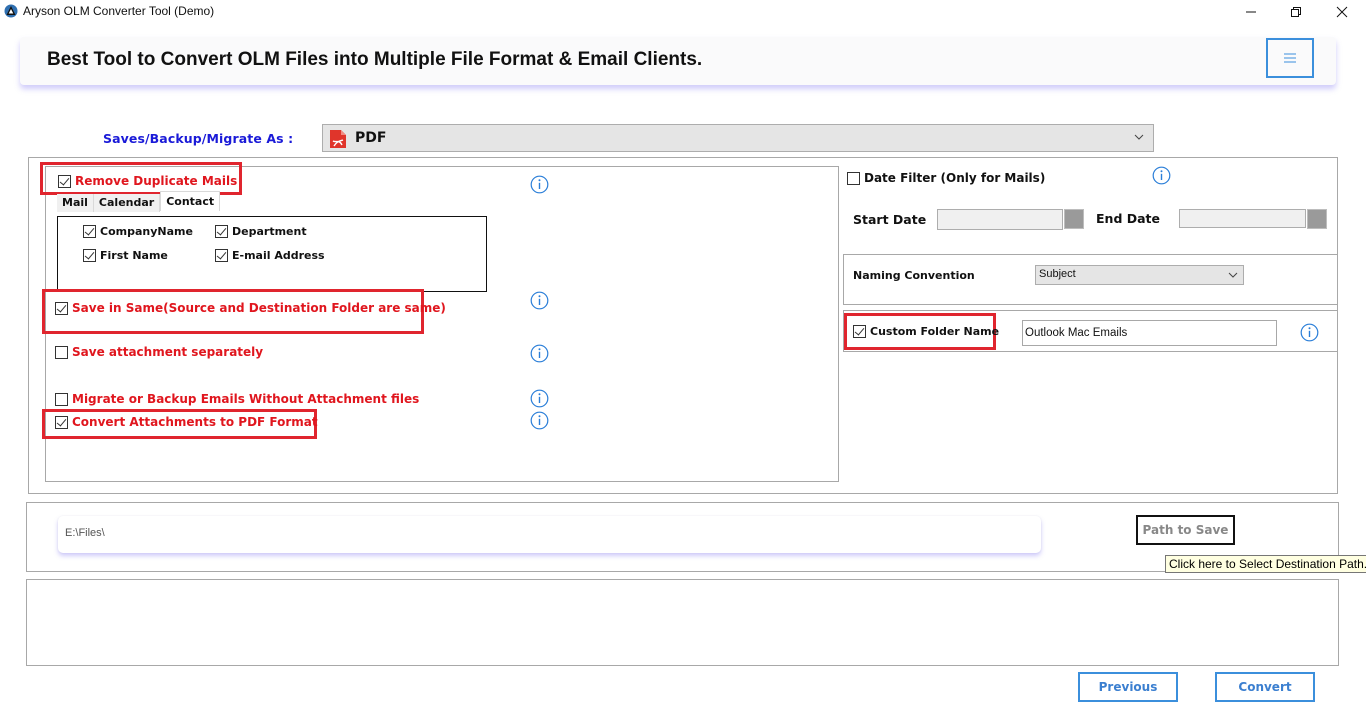 The height and width of the screenshot is (728, 1366). I want to click on tab-contact: Contact, so click(190, 201).